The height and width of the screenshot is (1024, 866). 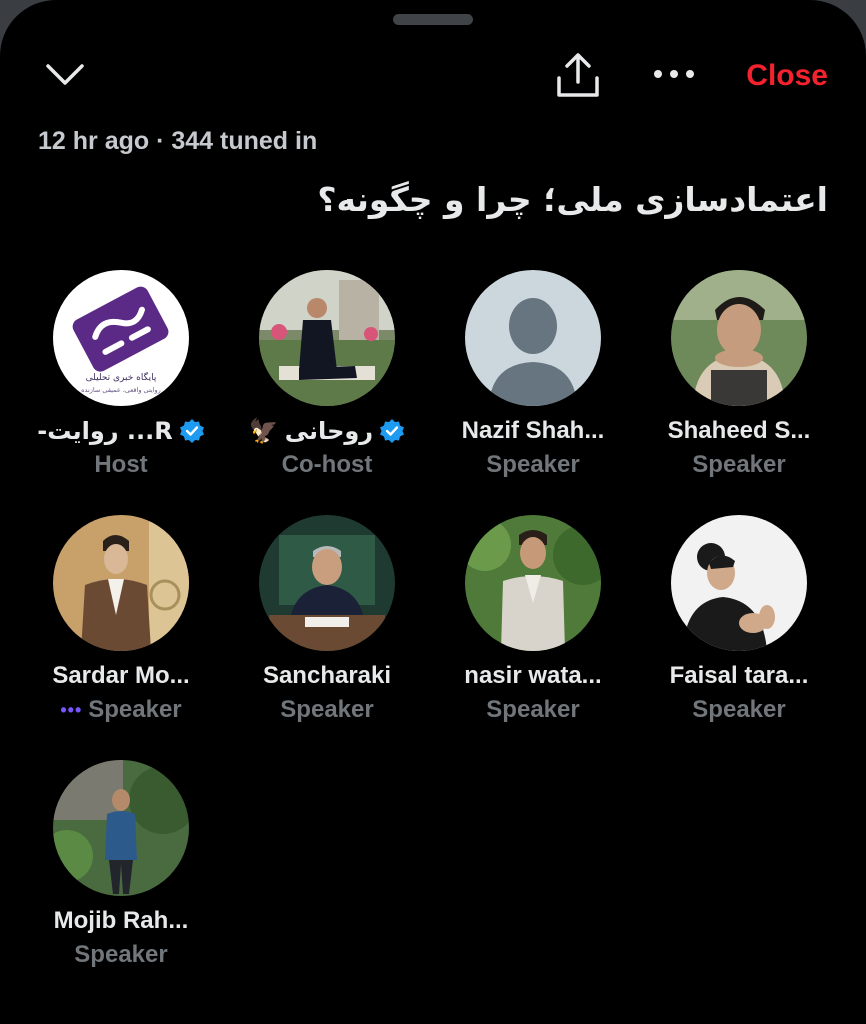 I want to click on share-icon, so click(x=578, y=75).